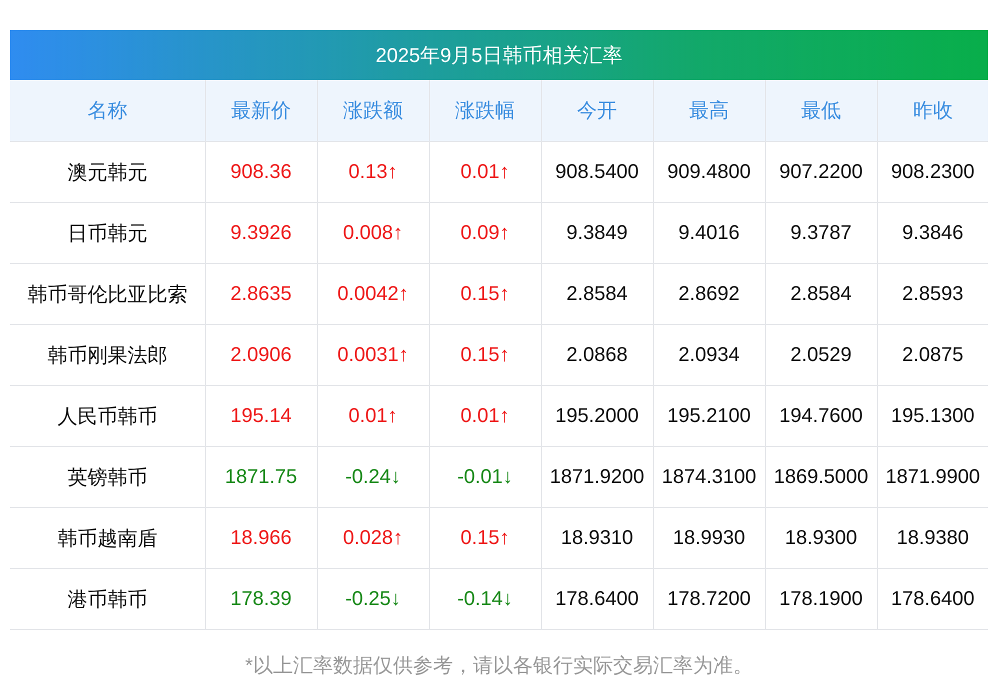 Image resolution: width=1000 pixels, height=698 pixels. Describe the element at coordinates (499, 666) in the screenshot. I see `footnote: *以上汇率数据仅供参考，请以各银行实际交易汇率为准。` at that location.